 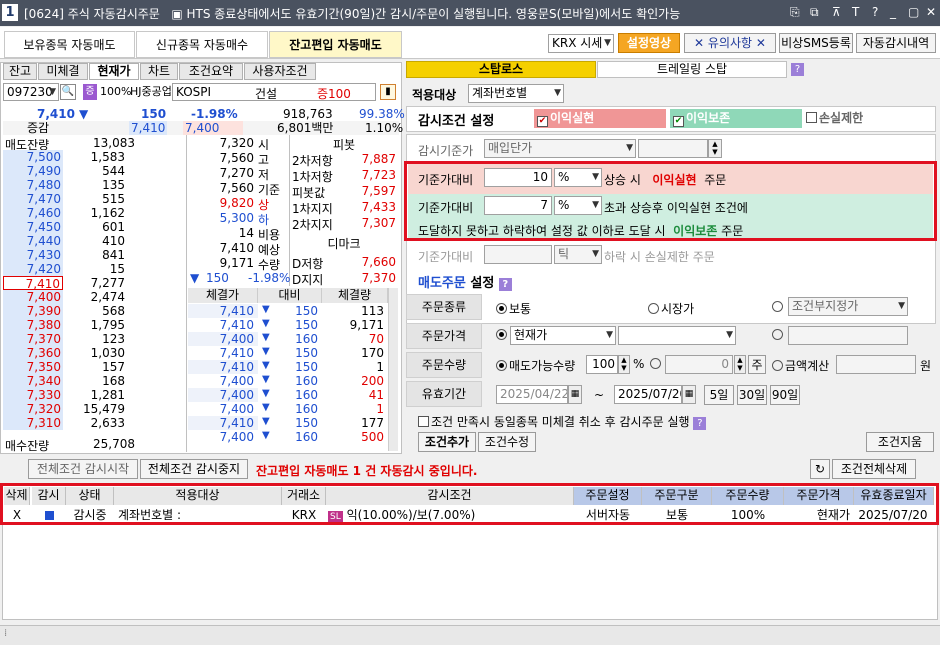 I want to click on quote-line: 7,410 ▼ 150 -1.98% 918,763 99.38%, so click(x=204, y=114).